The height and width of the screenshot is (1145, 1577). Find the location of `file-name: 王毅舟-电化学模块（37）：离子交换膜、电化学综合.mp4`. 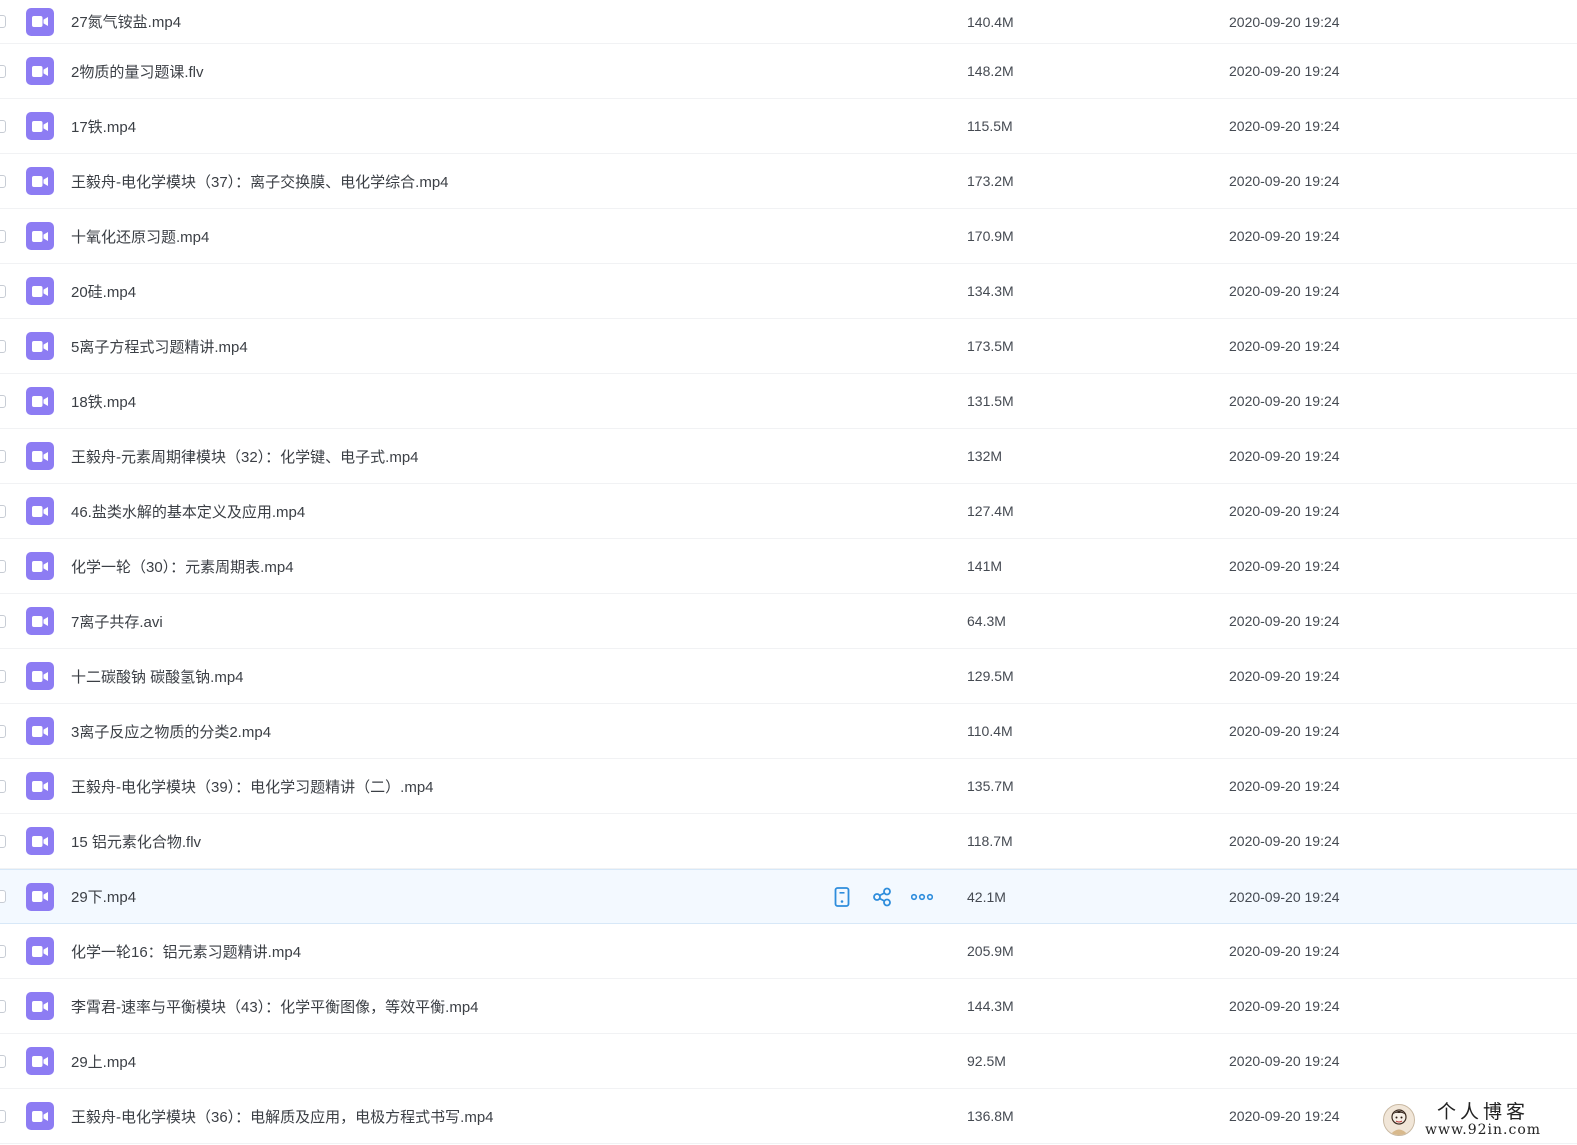

file-name: 王毅舟-电化学模块（37）：离子交换膜、电化学综合.mp4 is located at coordinates (260, 181).